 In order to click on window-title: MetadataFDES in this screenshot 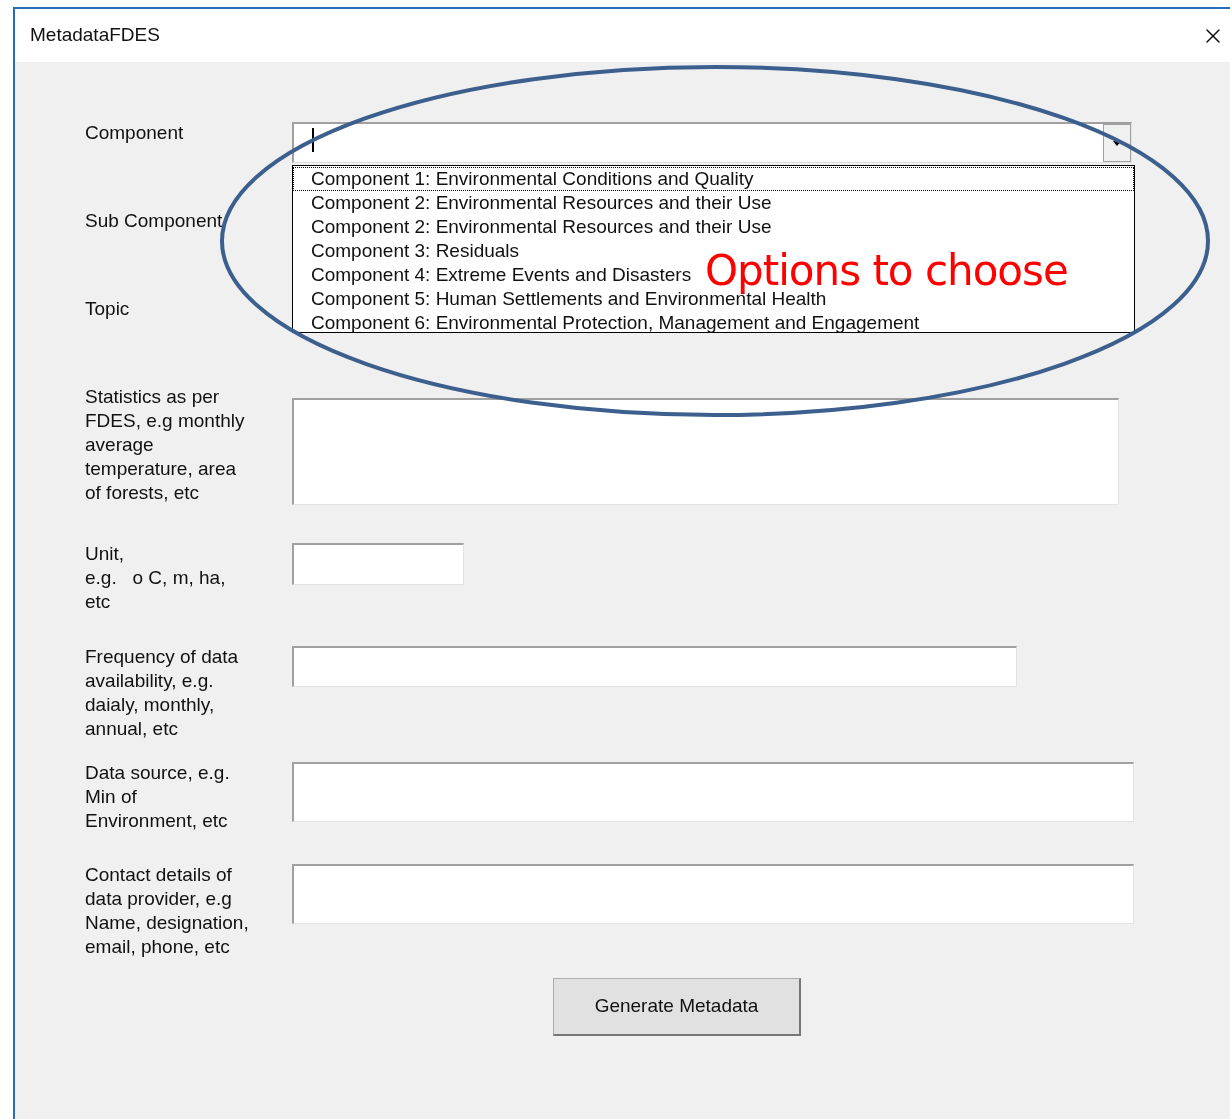, I will do `click(95, 35)`.